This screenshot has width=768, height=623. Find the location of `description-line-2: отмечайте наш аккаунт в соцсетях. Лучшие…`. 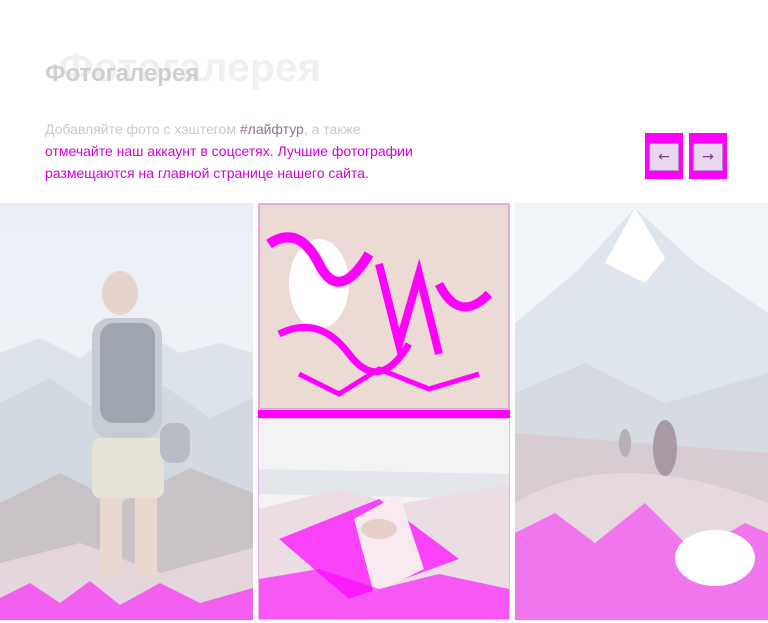

description-line-2: отмечайте наш аккаунт в соцсетях. Лучшие… is located at coordinates (229, 151).